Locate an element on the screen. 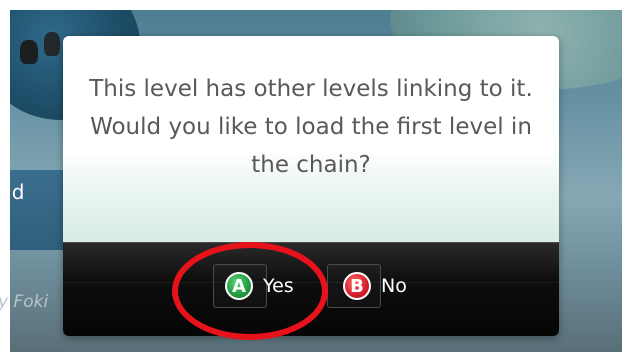  yes-button-label: Yes is located at coordinates (278, 286).